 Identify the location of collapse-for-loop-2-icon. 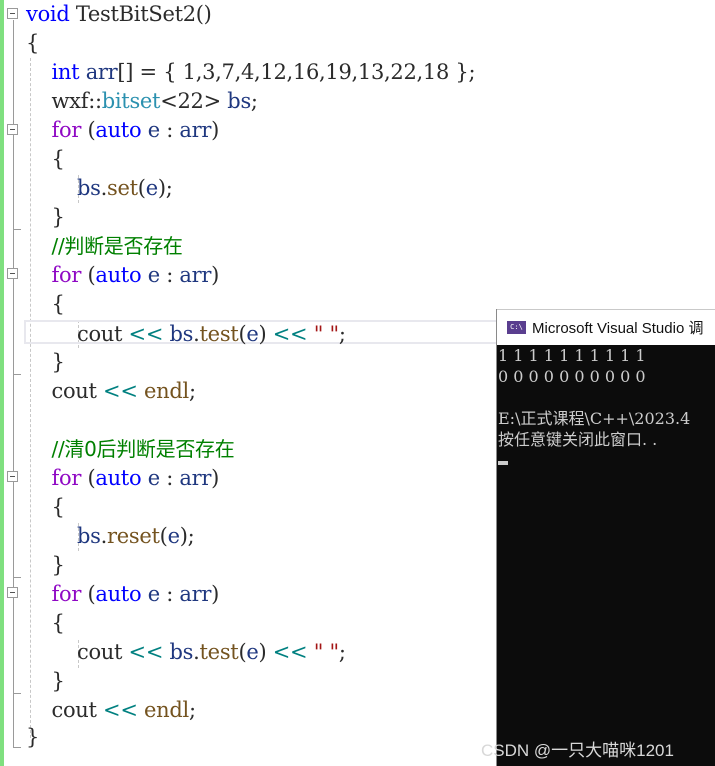
(12, 273).